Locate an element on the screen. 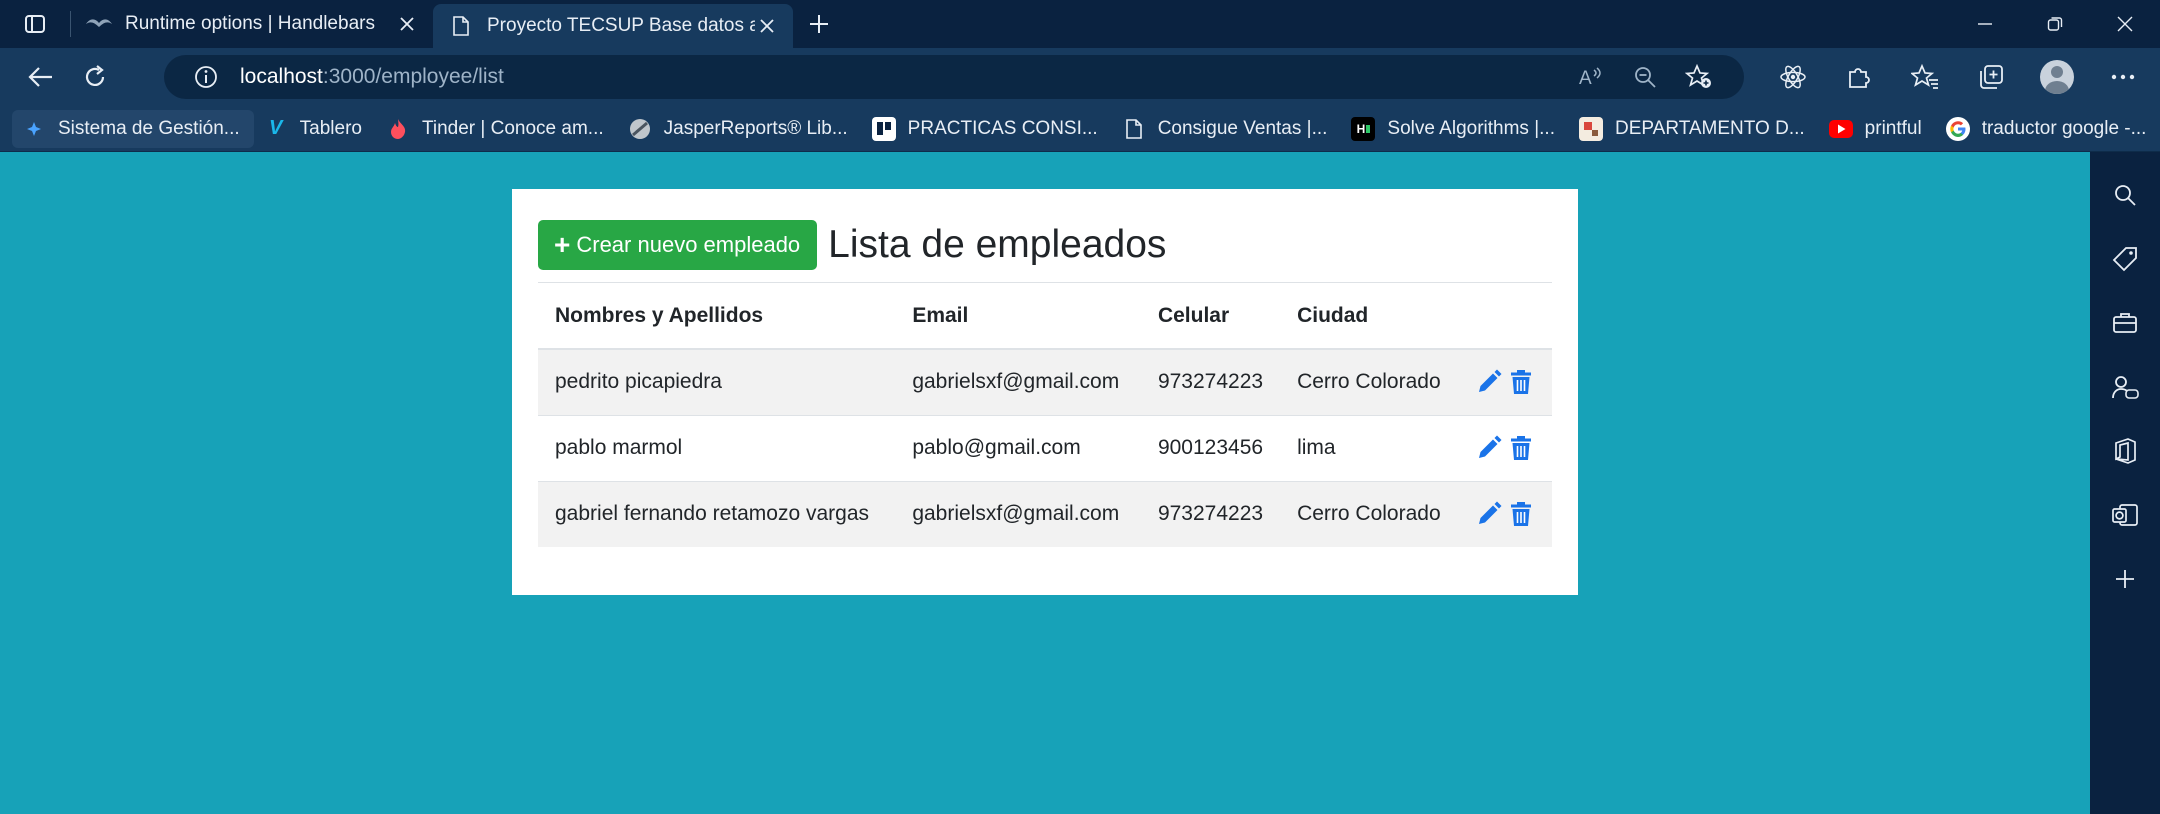 Image resolution: width=2160 pixels, height=814 pixels. svg-text: A is located at coordinates (1585, 78).